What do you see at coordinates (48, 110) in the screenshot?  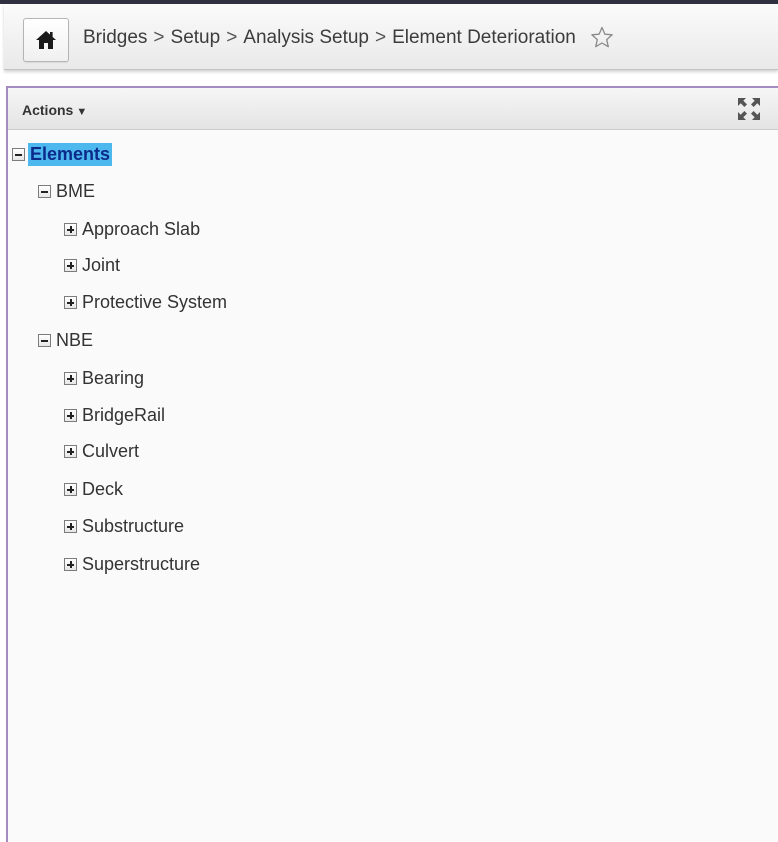 I see `actions-label: Actions` at bounding box center [48, 110].